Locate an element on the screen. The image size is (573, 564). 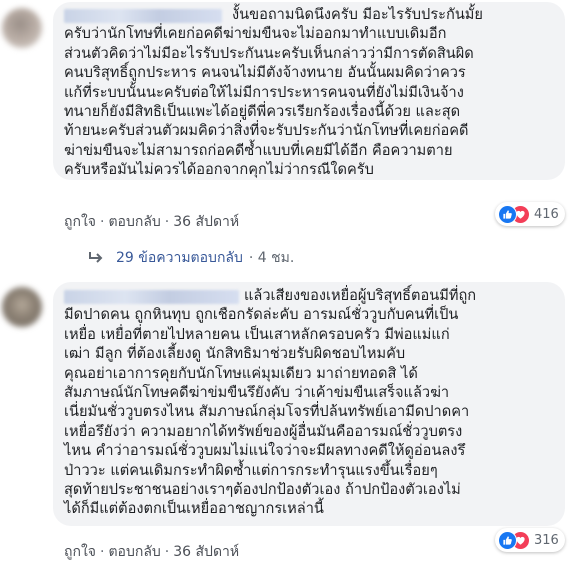
replies-count: 29 ข้อความตอบกลับ is located at coordinates (179, 258).